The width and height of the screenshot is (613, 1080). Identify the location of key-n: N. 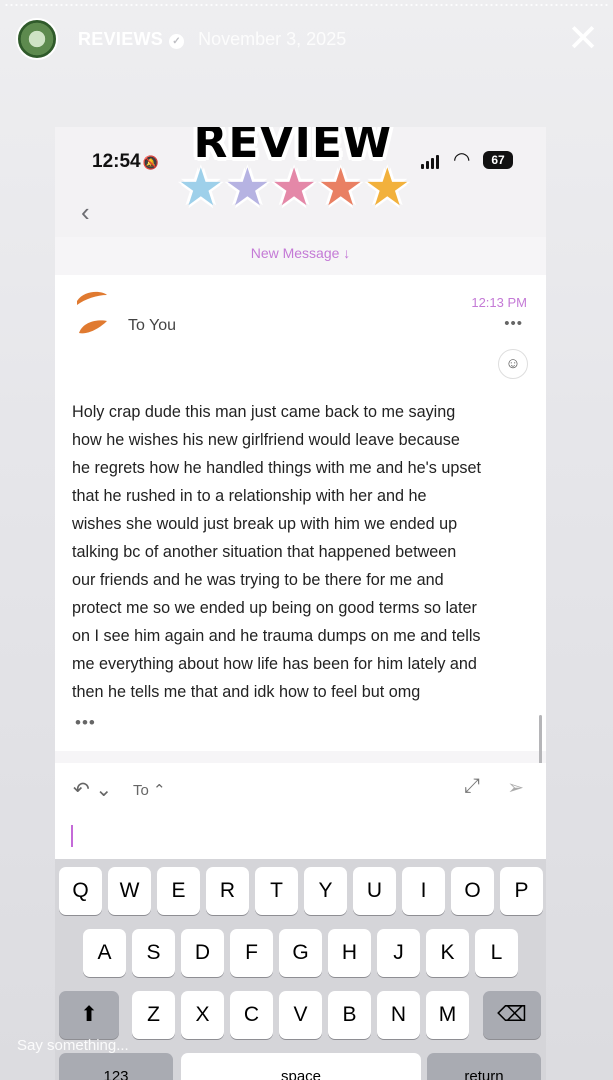
(398, 1015).